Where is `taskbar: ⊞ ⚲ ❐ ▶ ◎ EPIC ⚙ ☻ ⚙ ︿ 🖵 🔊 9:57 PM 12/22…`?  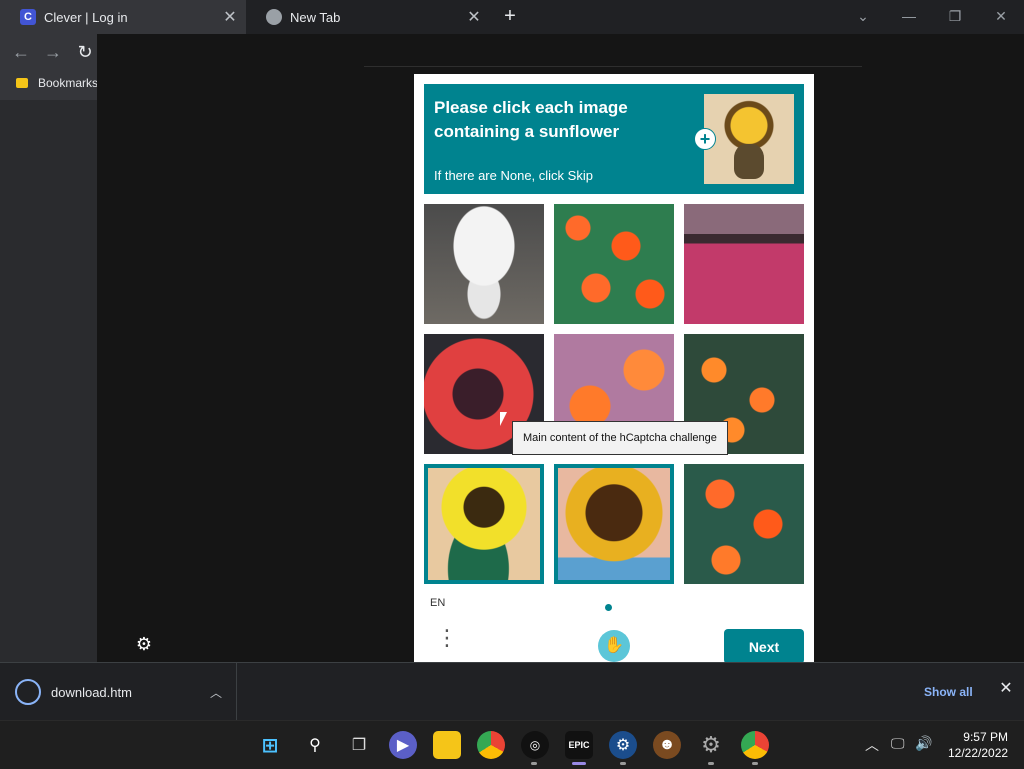
taskbar: ⊞ ⚲ ❐ ▶ ◎ EPIC ⚙ ☻ ⚙ ︿ 🖵 🔊 9:57 PM 12/22… is located at coordinates (512, 744).